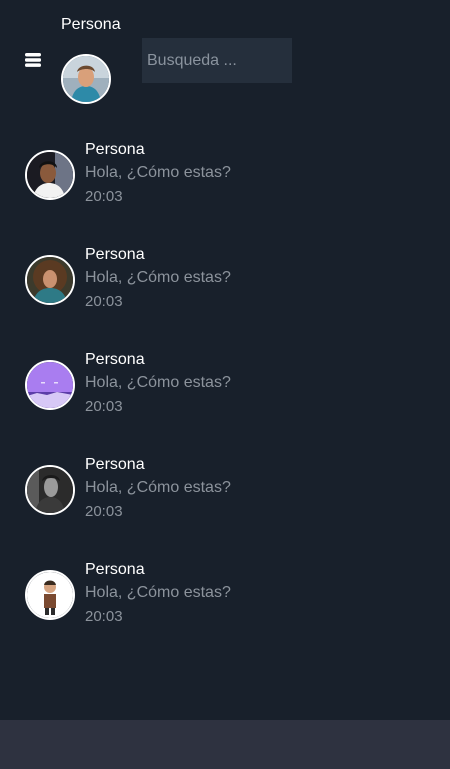 The width and height of the screenshot is (450, 769). What do you see at coordinates (225, 744) in the screenshot?
I see `bottom-bar` at bounding box center [225, 744].